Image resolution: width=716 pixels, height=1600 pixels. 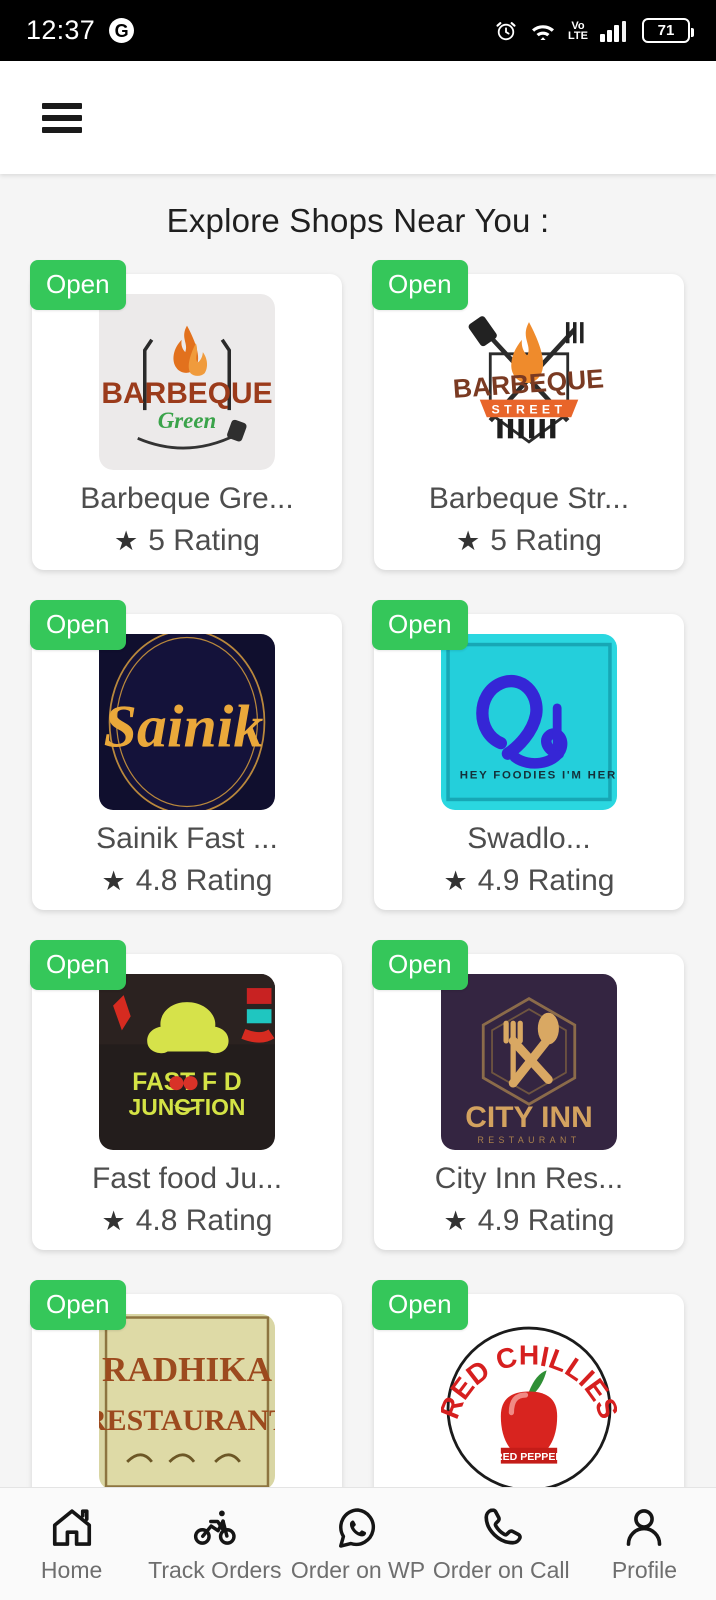 I want to click on alarm-icon, so click(x=506, y=31).